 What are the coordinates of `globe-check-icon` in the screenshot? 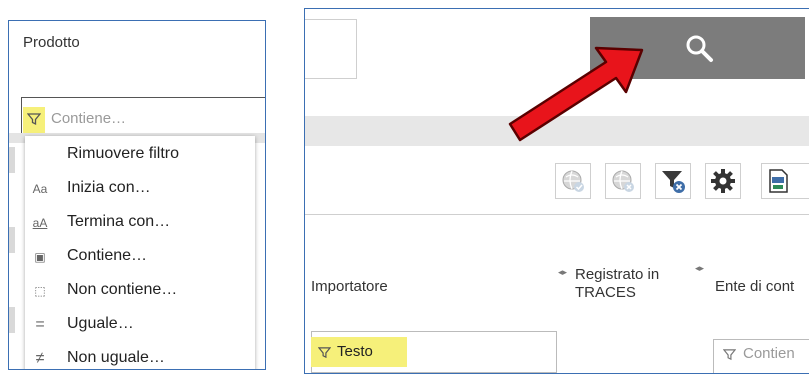 It's located at (573, 181).